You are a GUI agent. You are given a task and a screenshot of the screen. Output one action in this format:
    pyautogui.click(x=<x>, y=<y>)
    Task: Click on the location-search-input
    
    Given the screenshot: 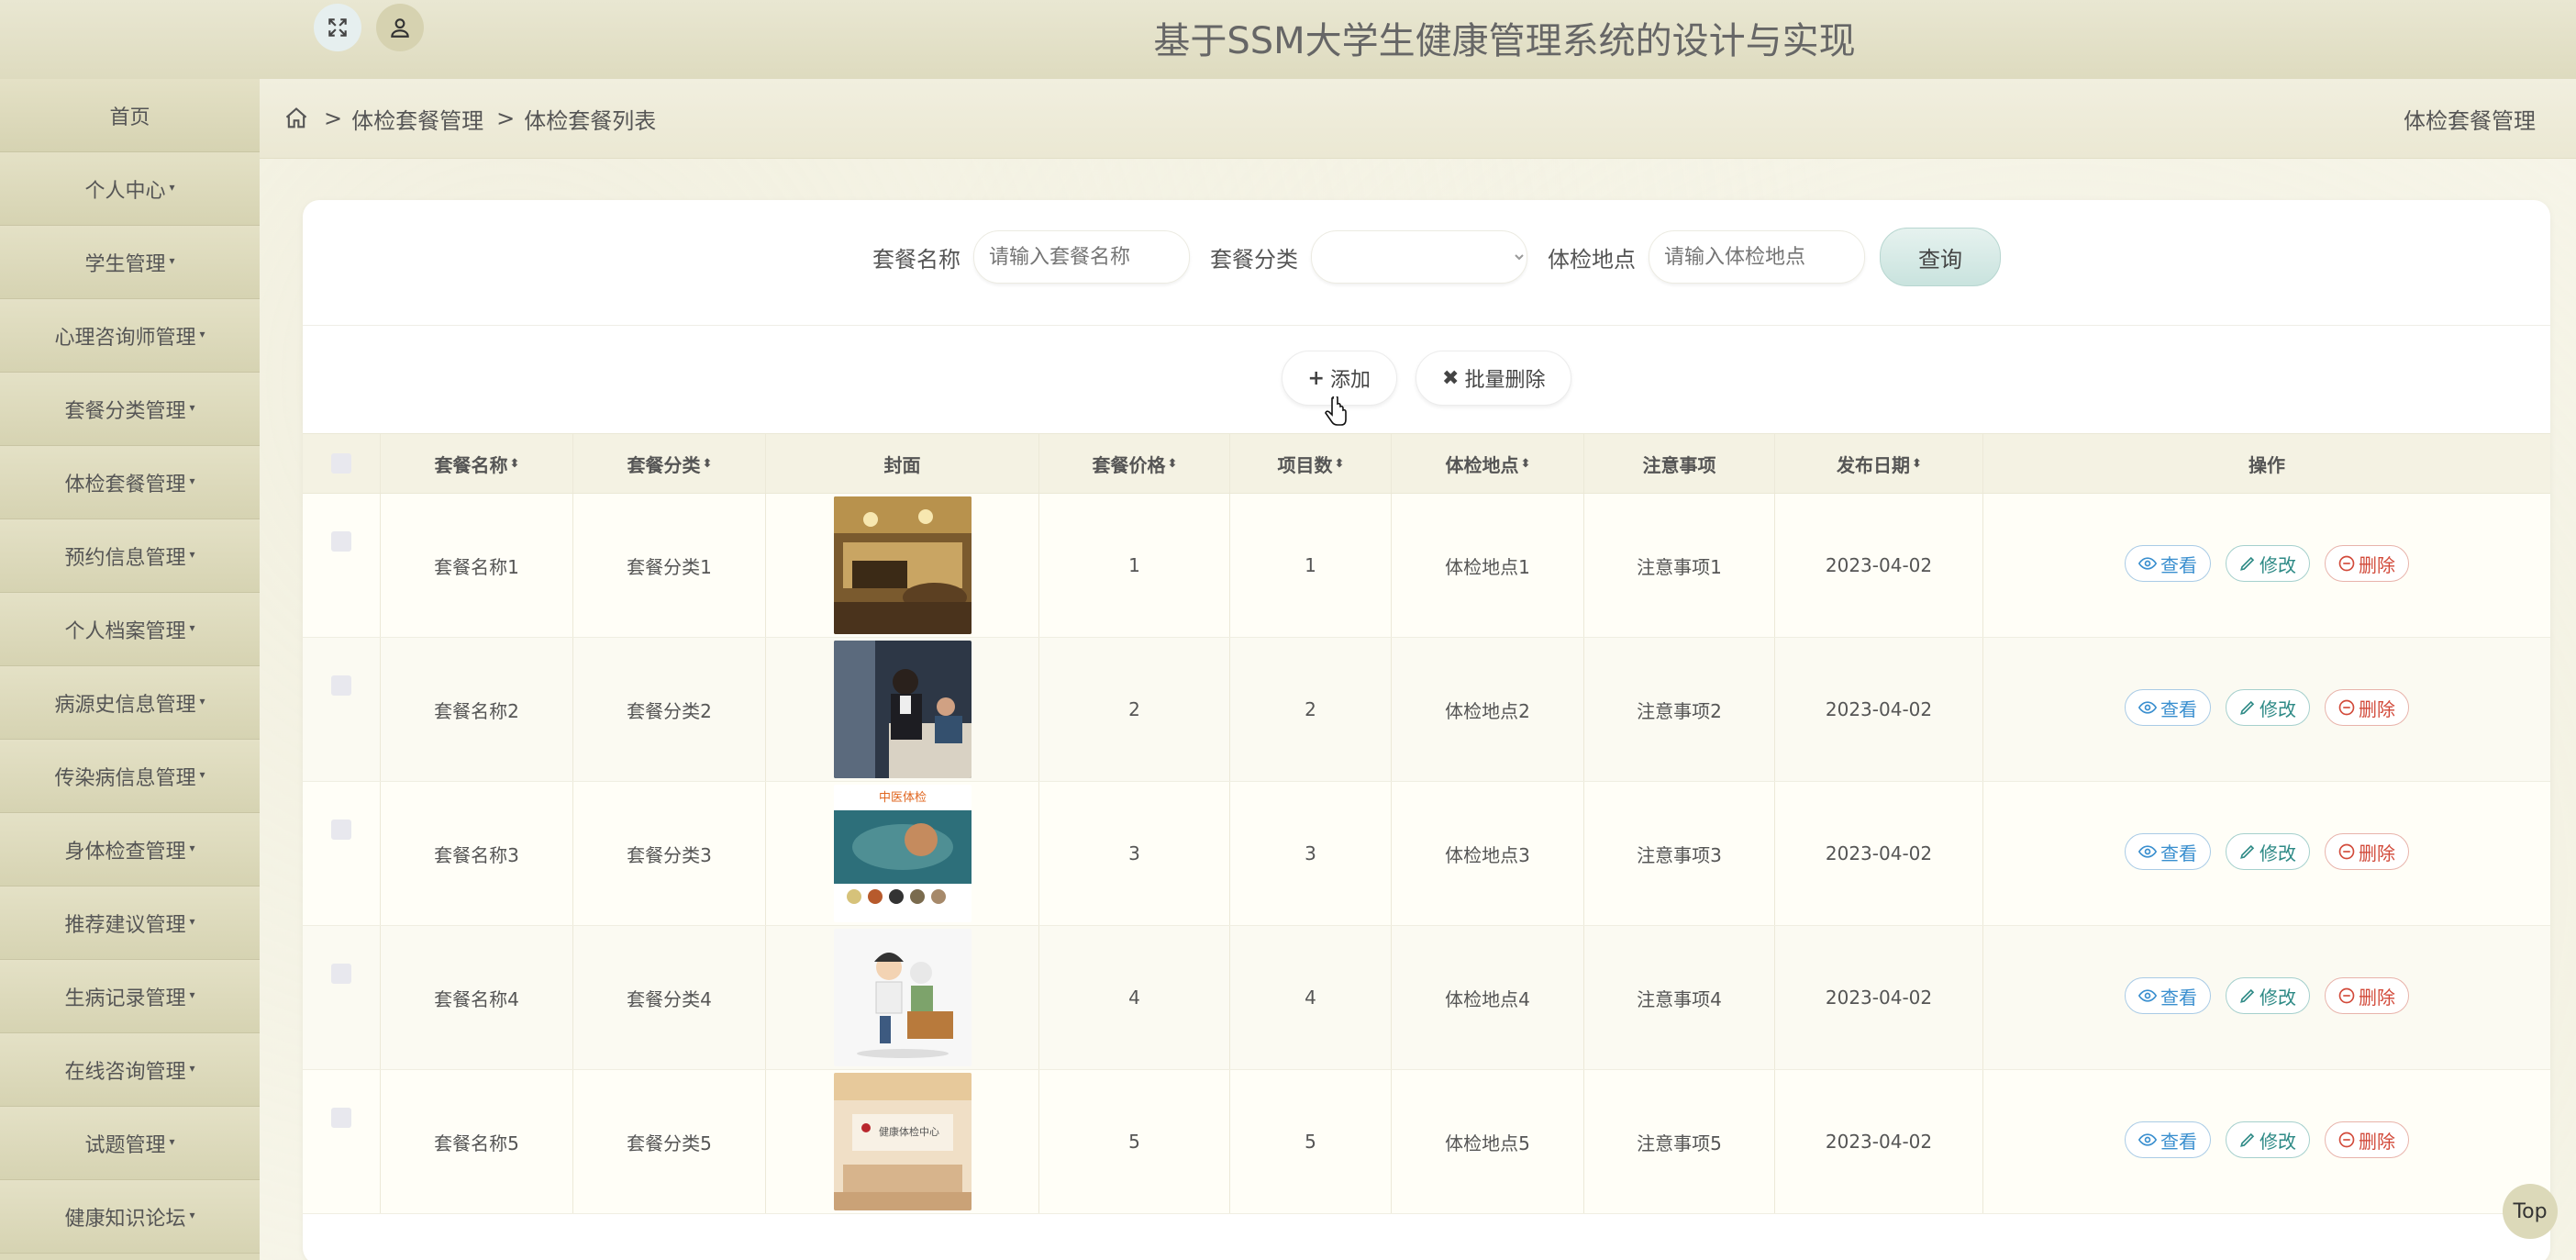 What is the action you would take?
    pyautogui.click(x=1757, y=257)
    